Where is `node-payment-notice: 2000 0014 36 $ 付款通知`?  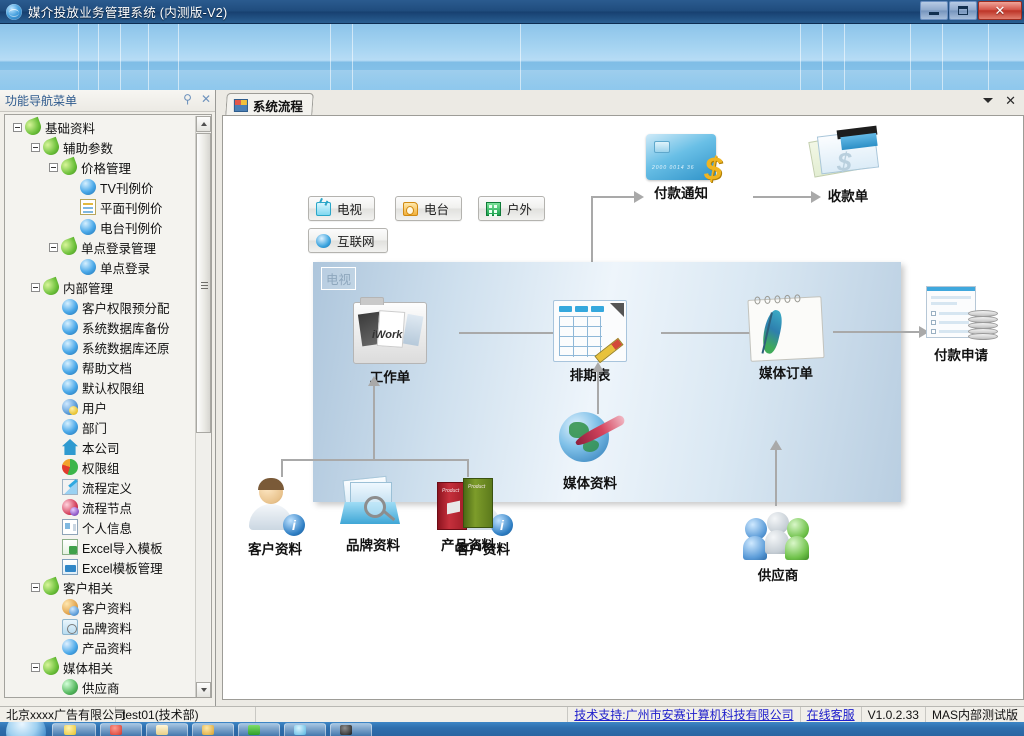 node-payment-notice: 2000 0014 36 $ 付款通知 is located at coordinates (681, 164).